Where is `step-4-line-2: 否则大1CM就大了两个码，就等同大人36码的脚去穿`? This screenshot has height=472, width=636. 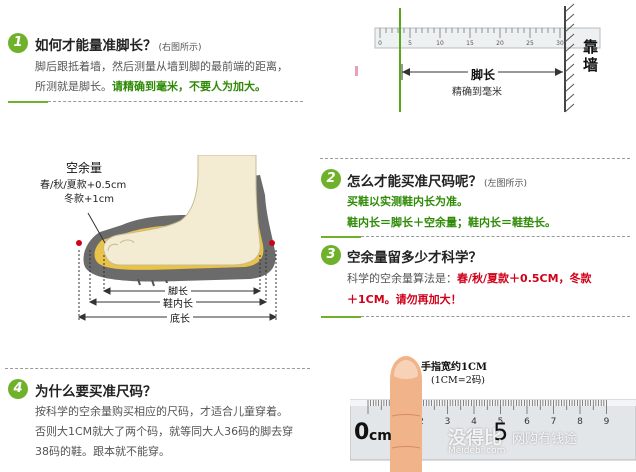 step-4-line-2: 否则大1CM就大了两个码，就等同大人36码的脚去穿 is located at coordinates (164, 431).